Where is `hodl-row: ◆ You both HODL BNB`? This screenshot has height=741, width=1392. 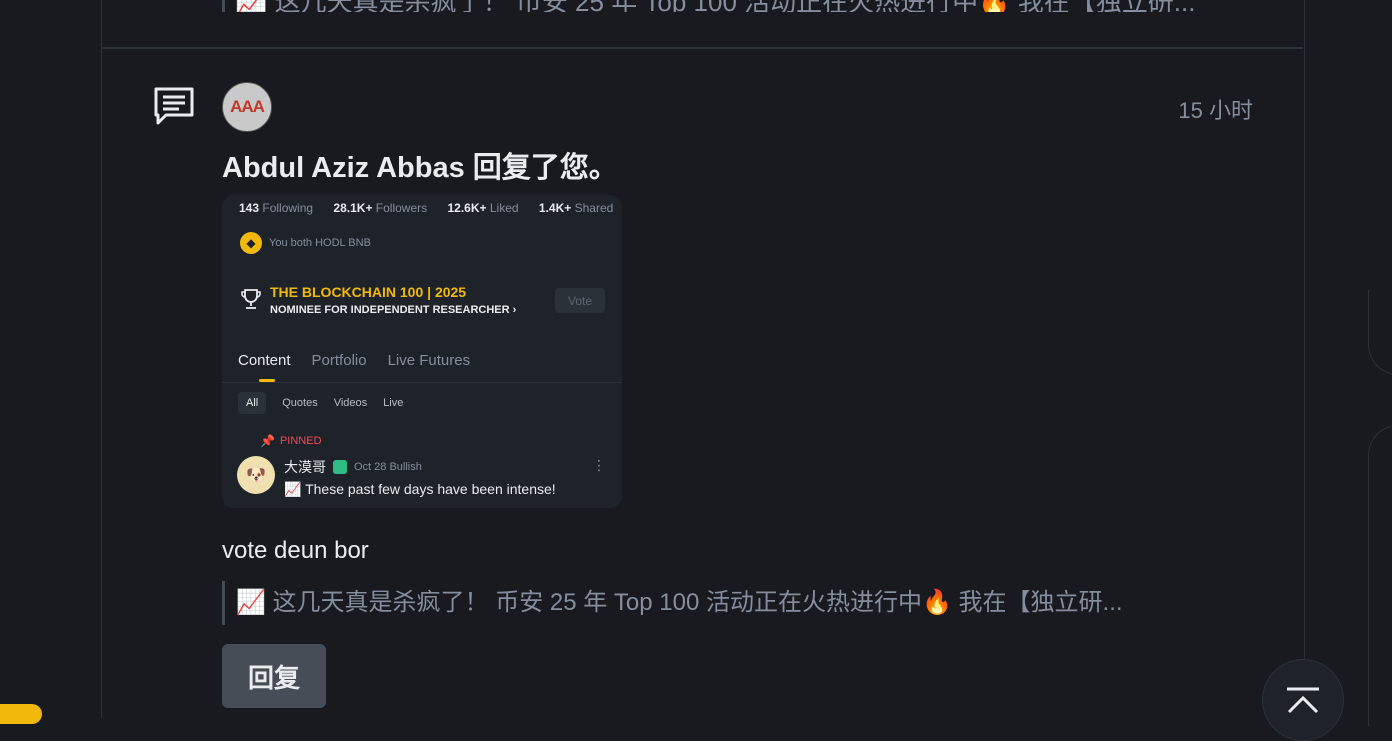
hodl-row: ◆ You both HODL BNB is located at coordinates (305, 243).